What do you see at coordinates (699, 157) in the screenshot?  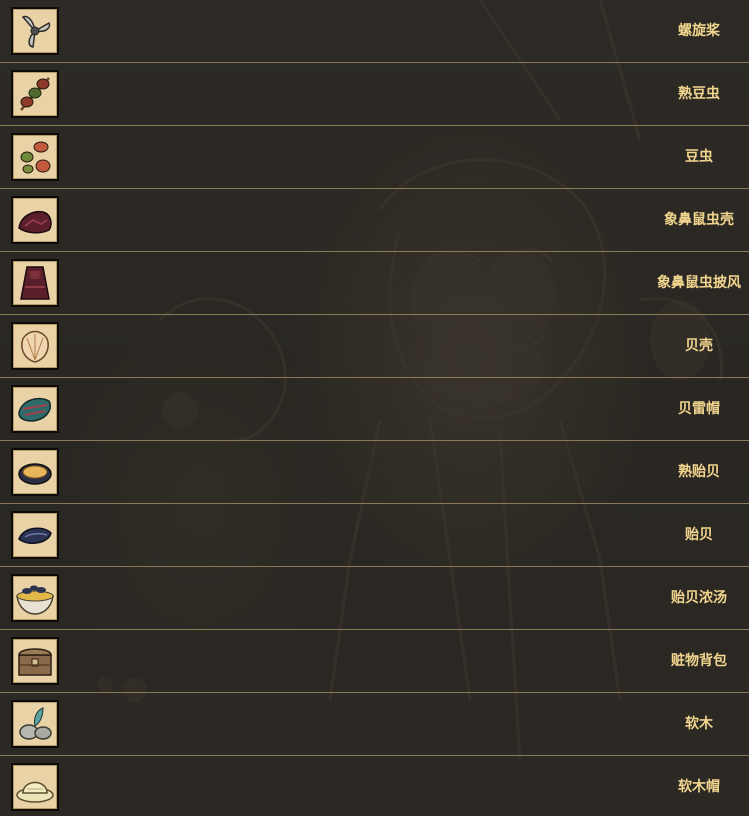 I see `item-label: 豆虫` at bounding box center [699, 157].